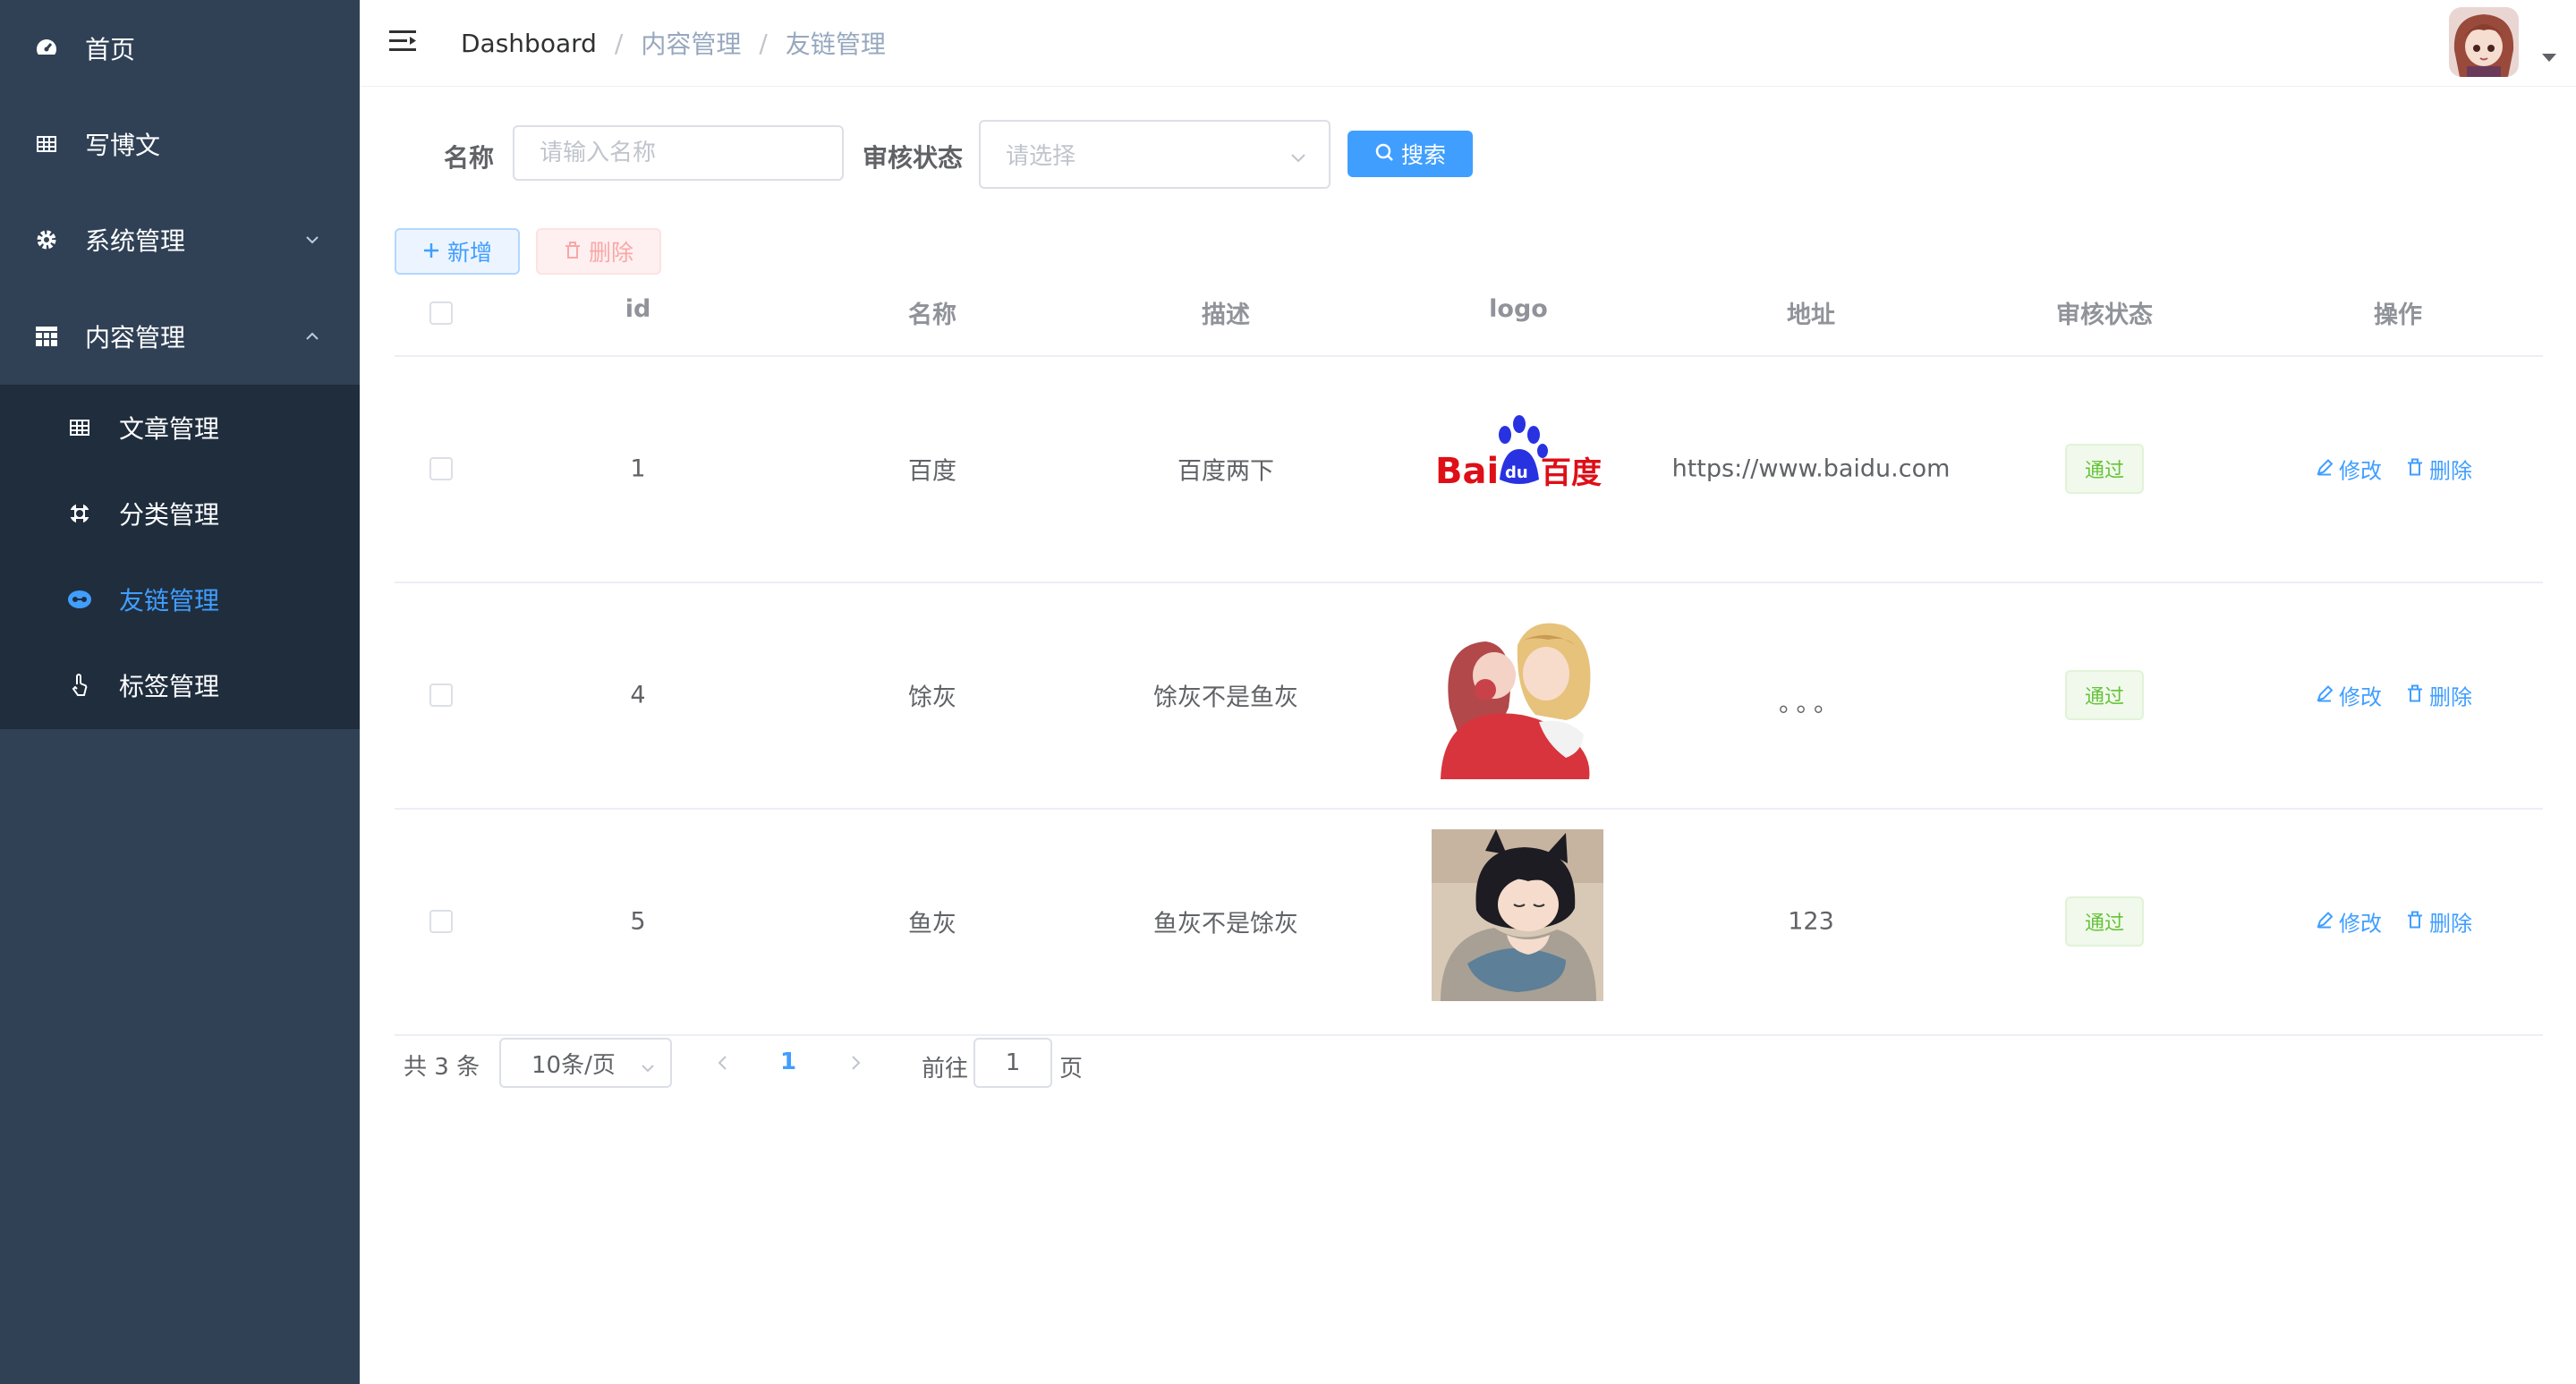  I want to click on search-button: 搜索, so click(1410, 154).